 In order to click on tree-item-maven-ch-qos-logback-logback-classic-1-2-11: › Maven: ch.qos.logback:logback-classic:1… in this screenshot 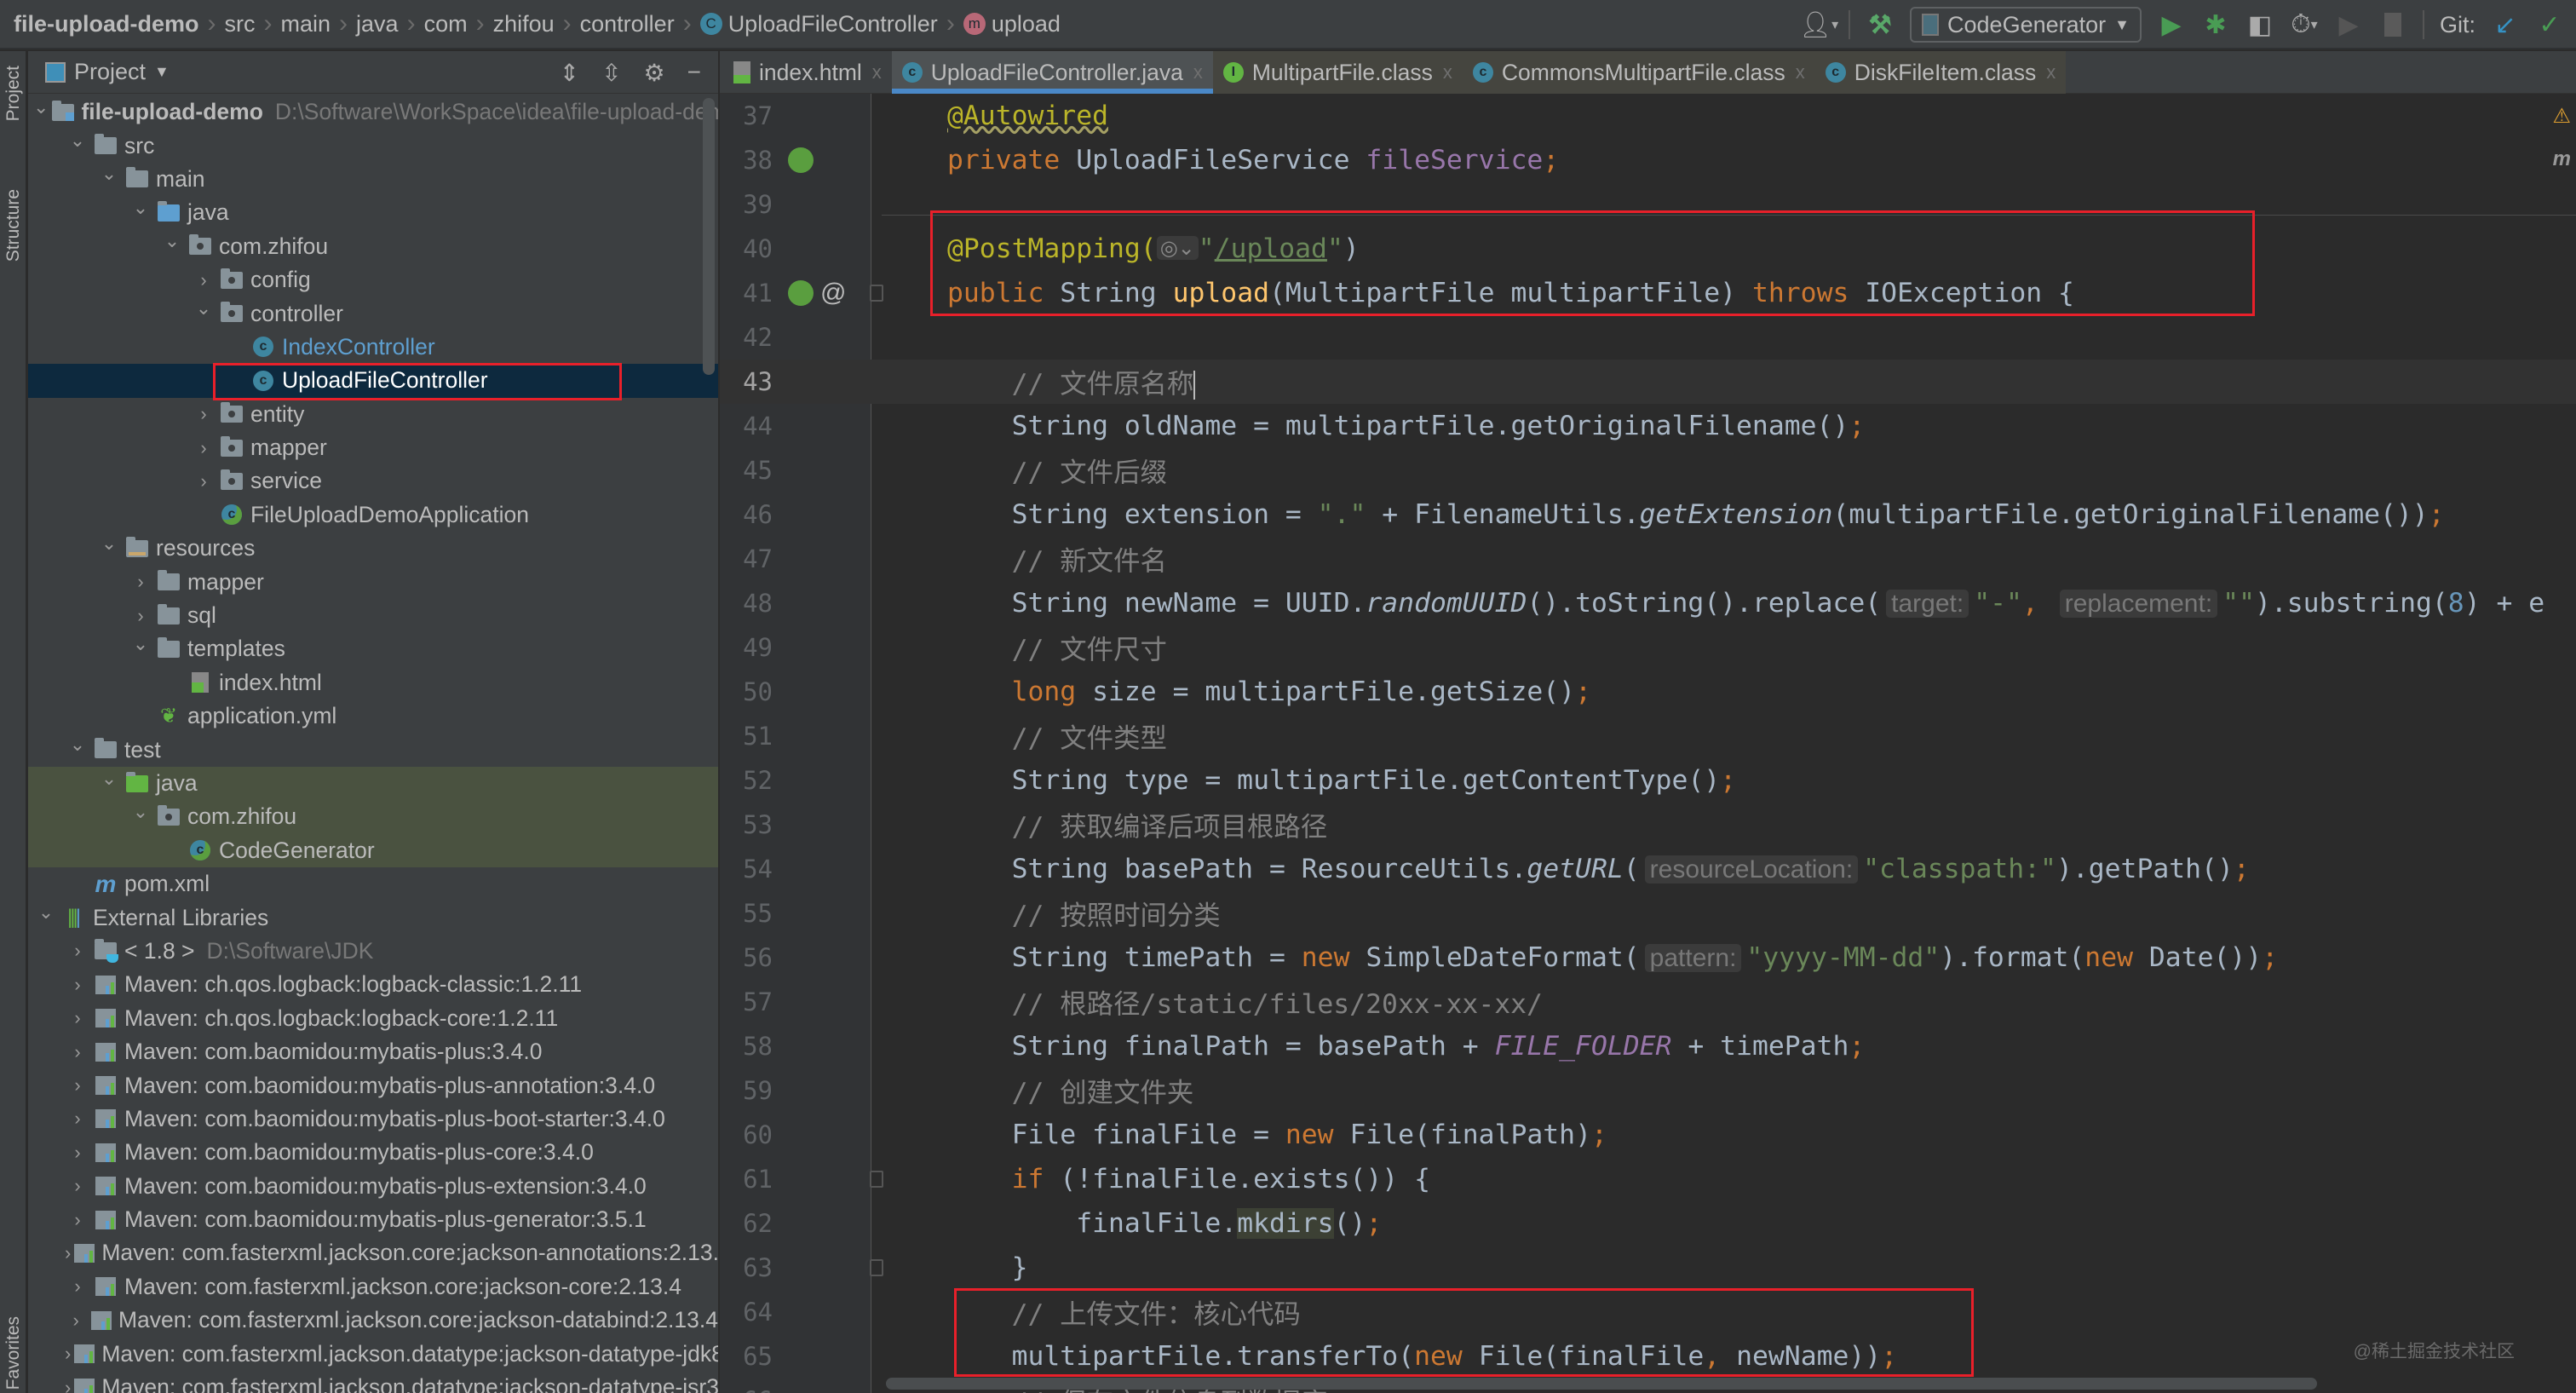, I will do `click(373, 984)`.